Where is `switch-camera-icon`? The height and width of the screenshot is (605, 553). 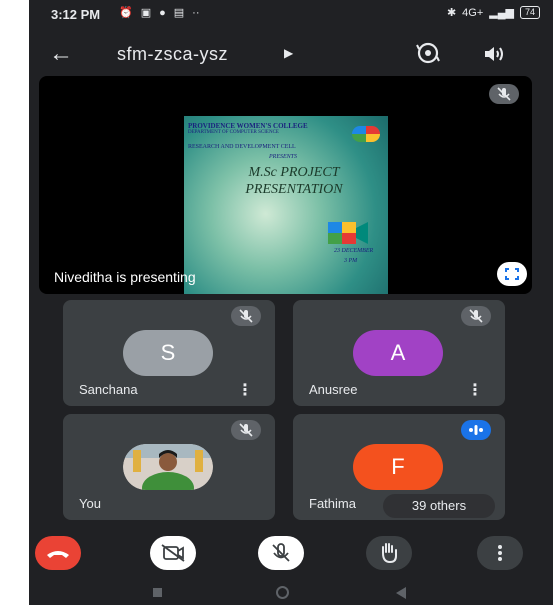
switch-camera-icon is located at coordinates (428, 53).